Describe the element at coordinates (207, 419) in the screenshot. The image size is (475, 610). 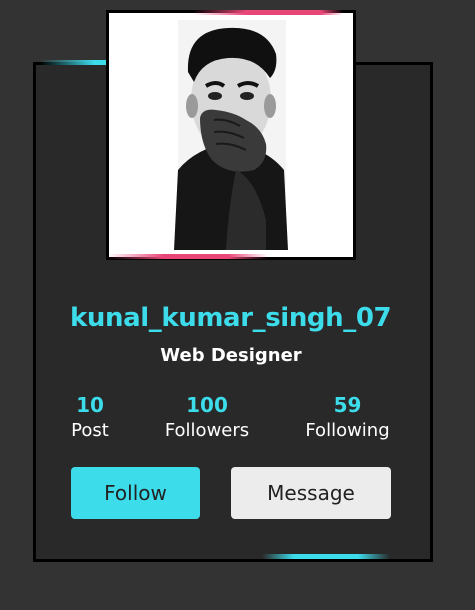
I see `stat-followers: 100 Followers` at that location.